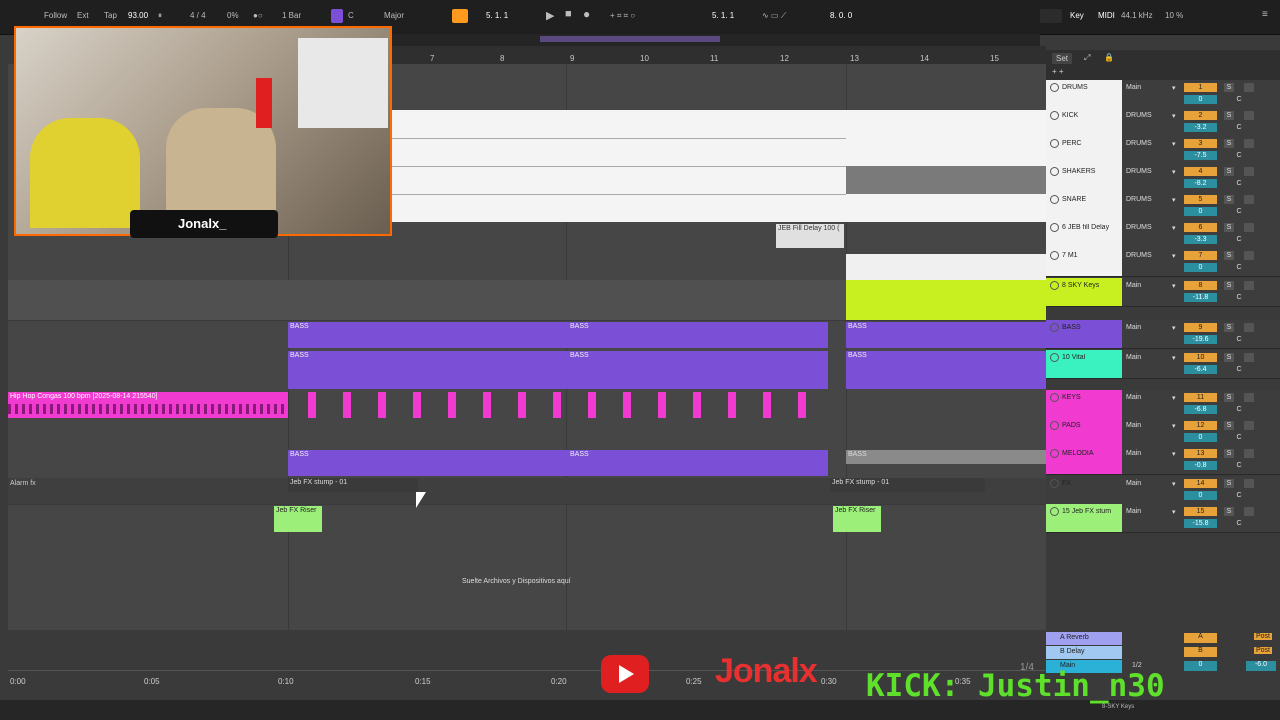  Describe the element at coordinates (1163, 234) in the screenshot. I see `track-5: 6 JEB fill Delay DRUMS ▾ 6 -3.3 S C` at that location.